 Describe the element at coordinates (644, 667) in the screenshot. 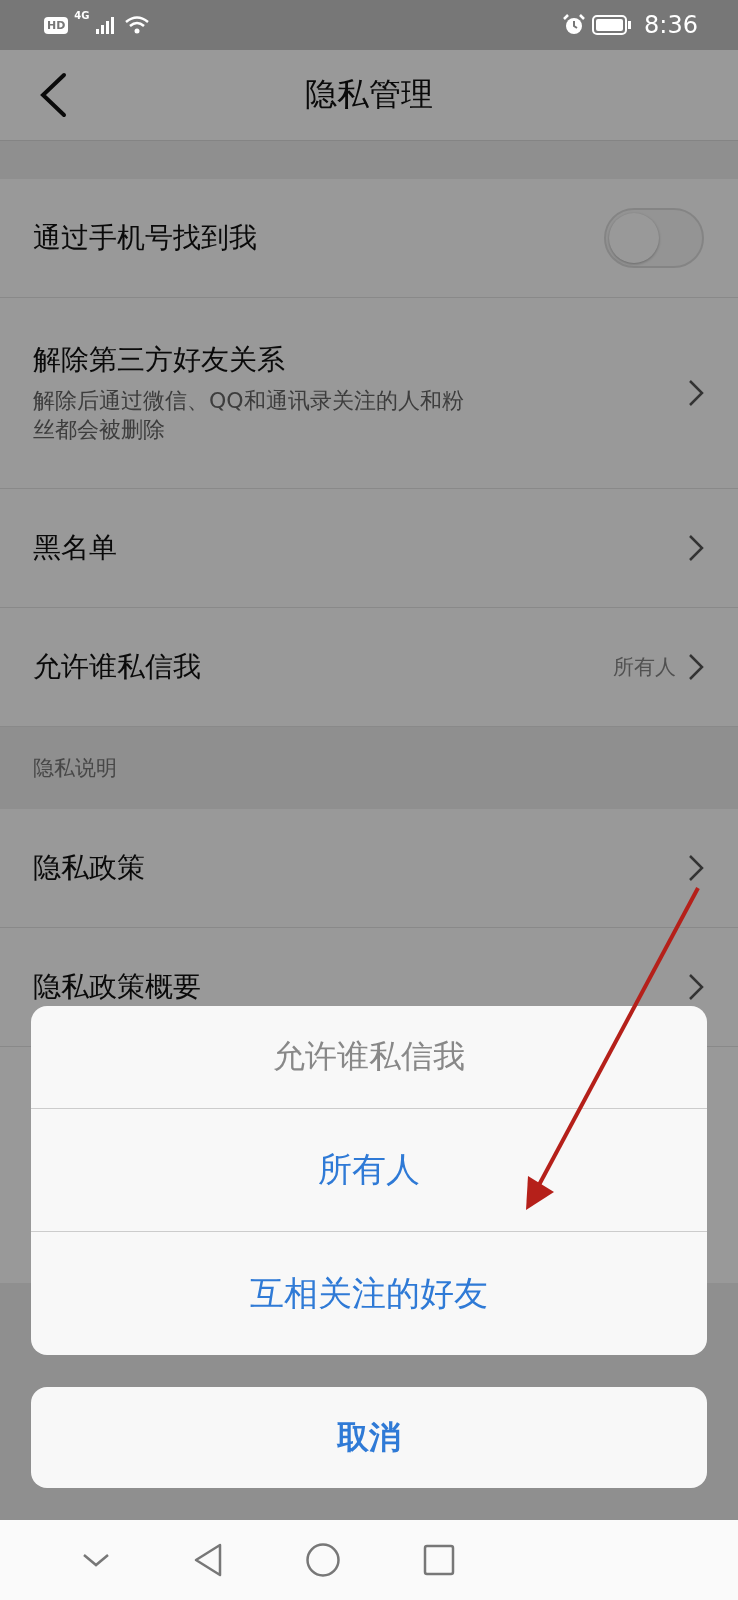

I see `row-value: 所有人` at that location.